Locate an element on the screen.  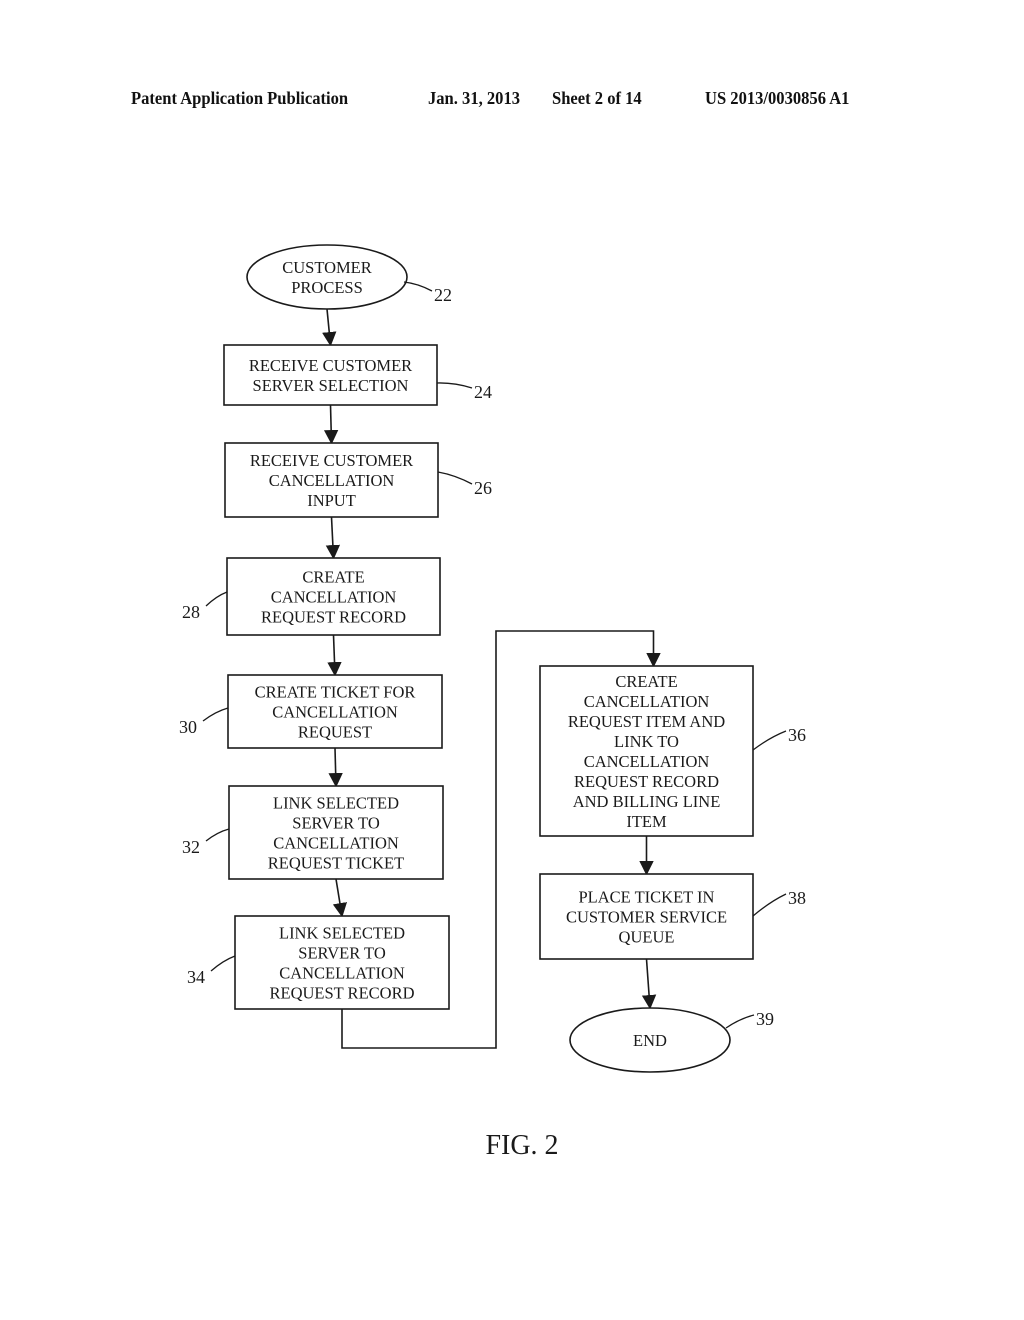
process-box is located at coordinates (330, 375).